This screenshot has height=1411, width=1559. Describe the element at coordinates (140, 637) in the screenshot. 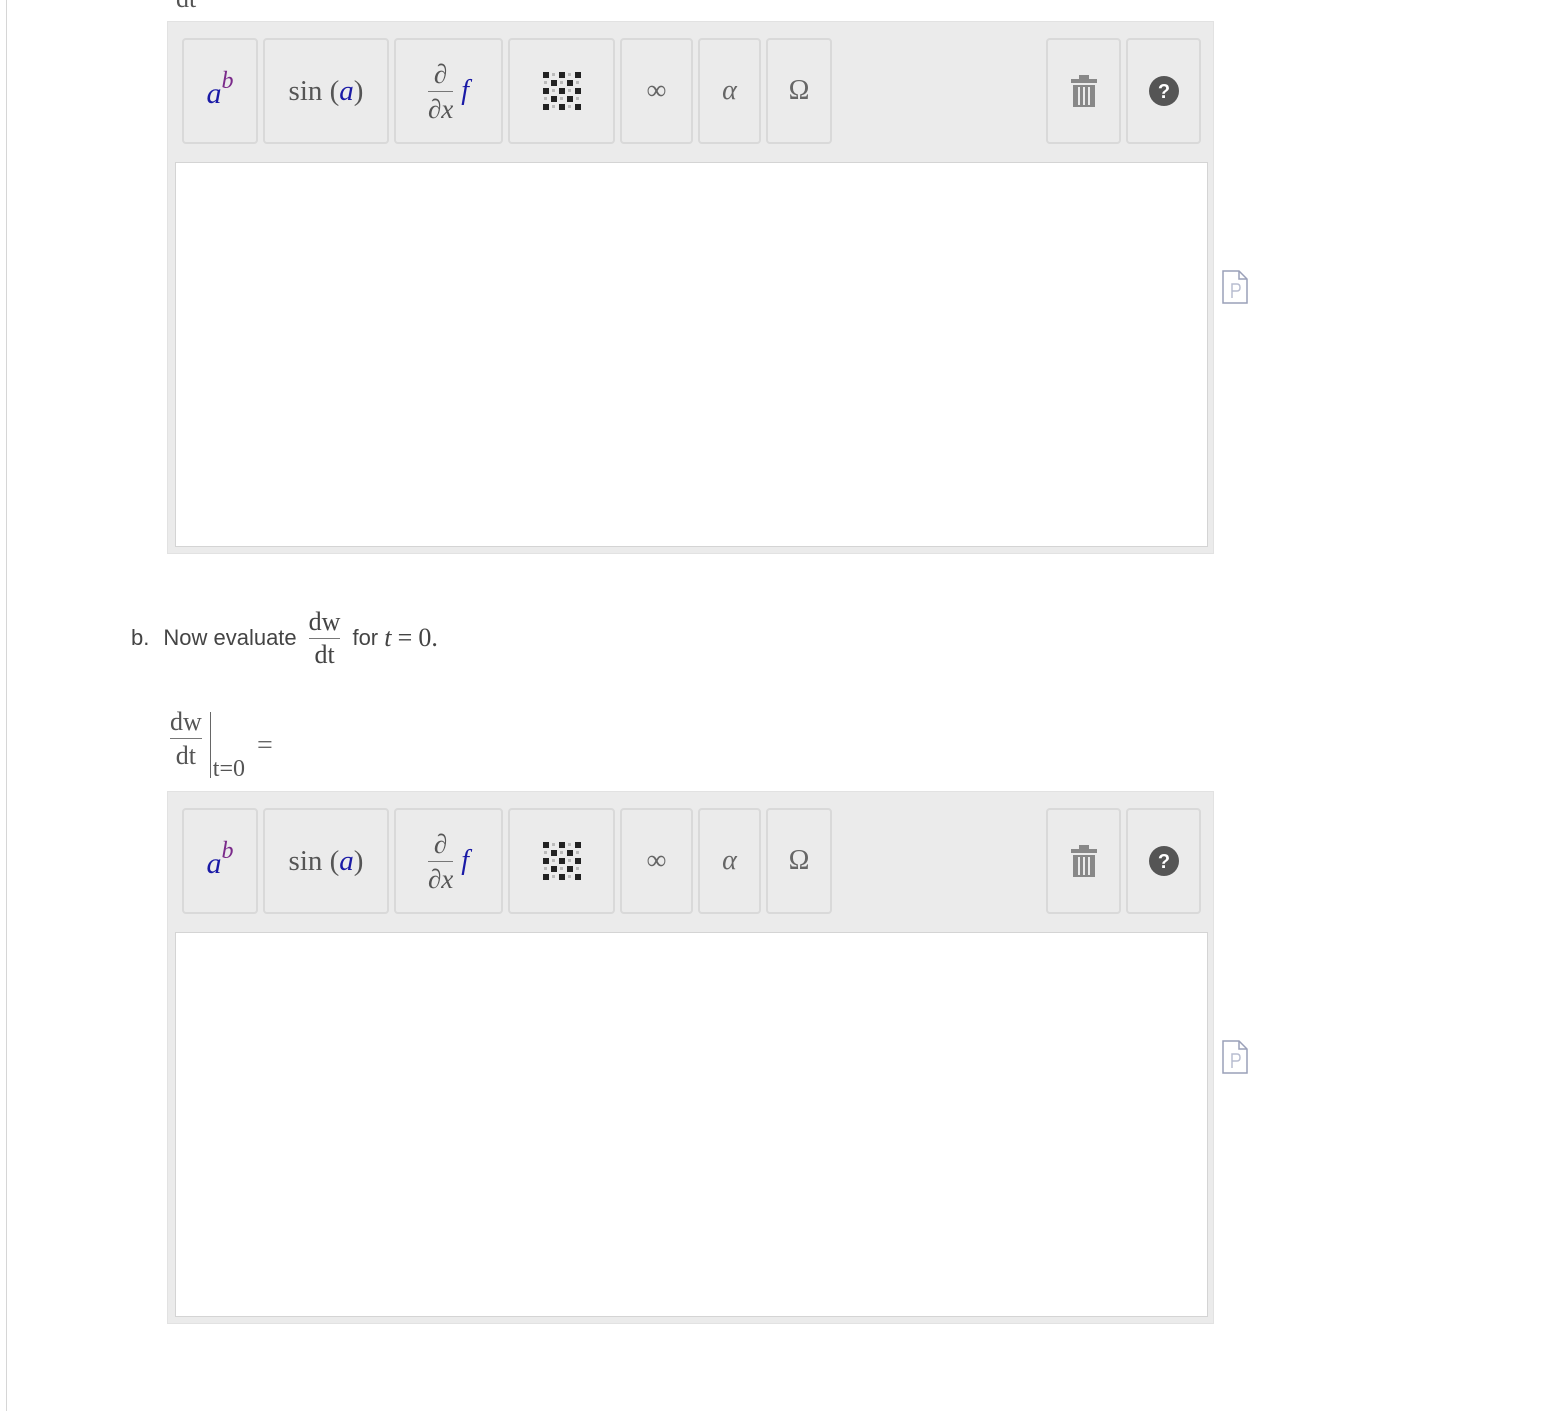

I see `question-label: b.` at that location.